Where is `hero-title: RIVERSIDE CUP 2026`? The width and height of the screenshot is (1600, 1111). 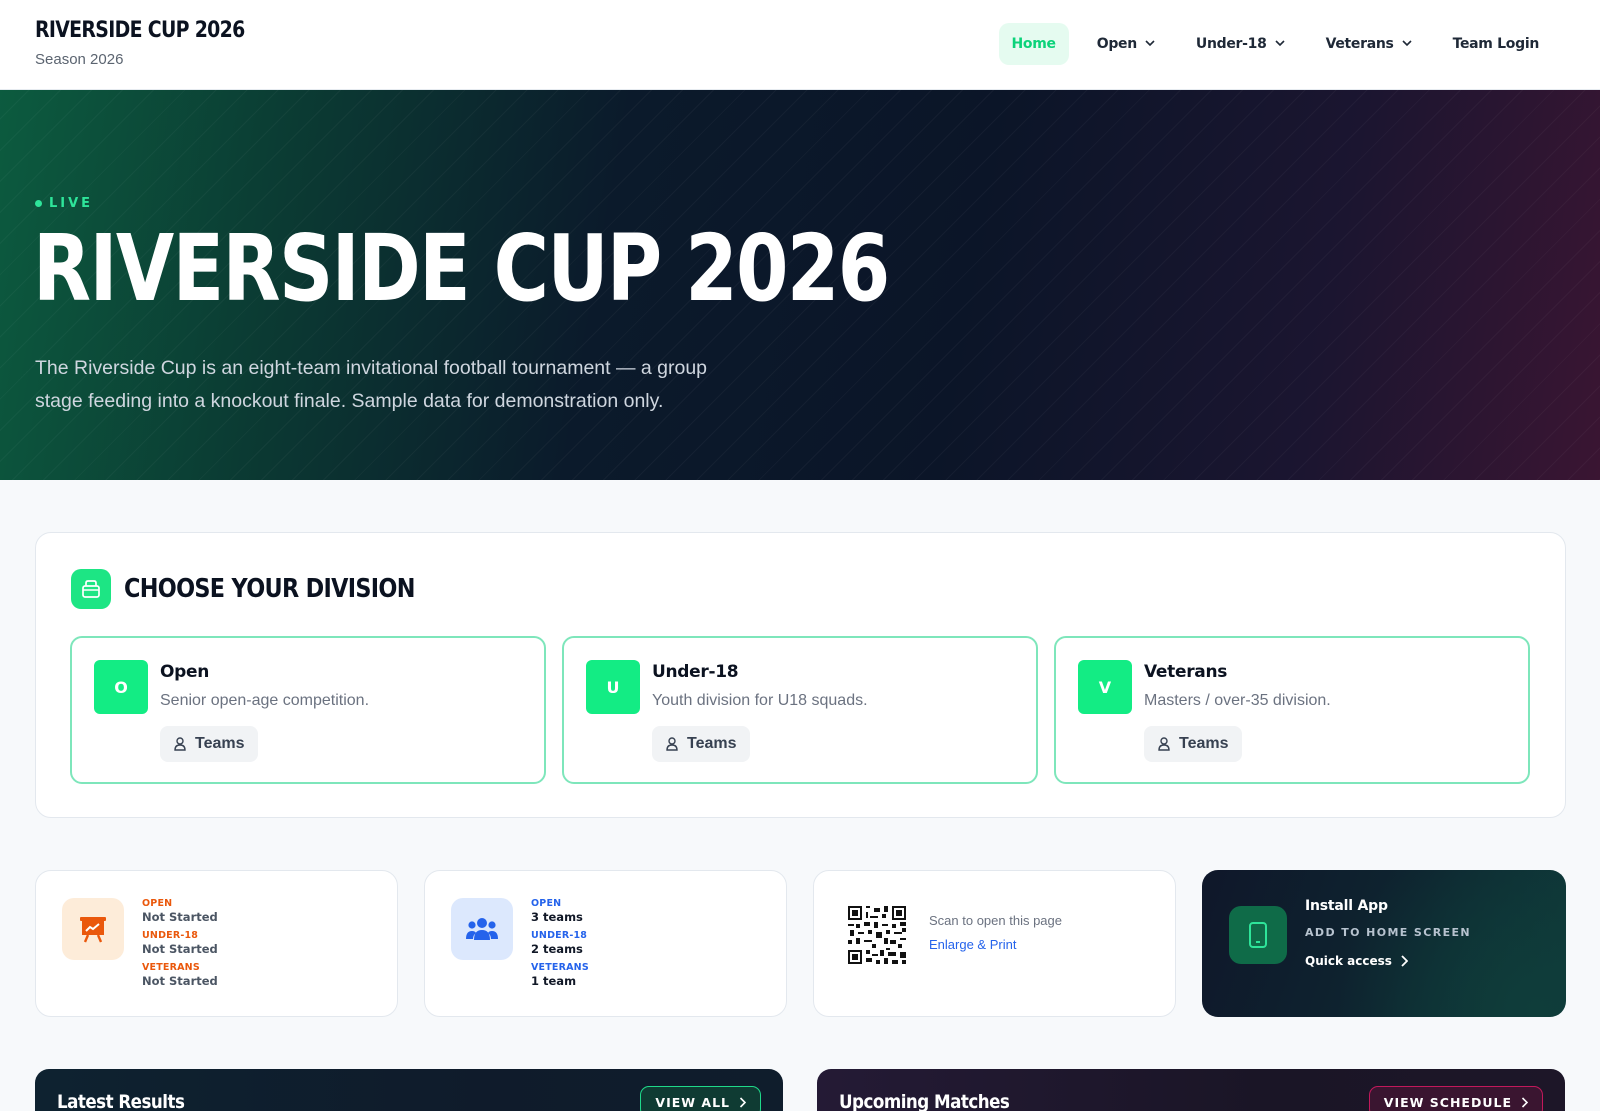 hero-title: RIVERSIDE CUP 2026 is located at coordinates (461, 268).